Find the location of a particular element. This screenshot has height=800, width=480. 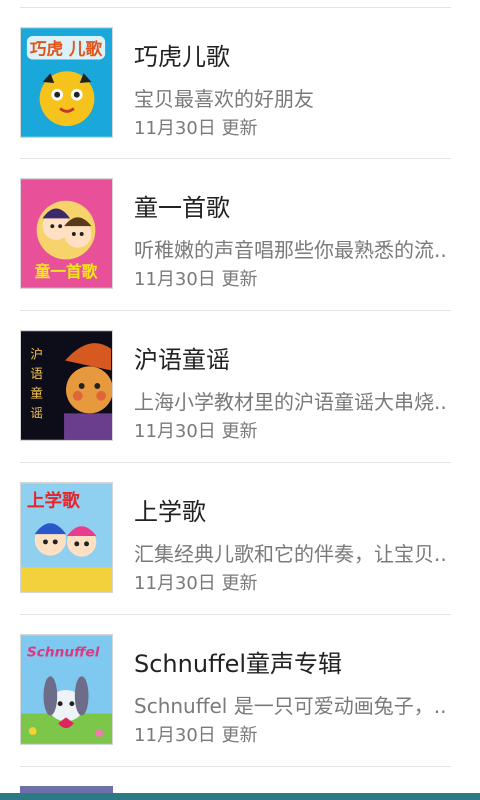

divider is located at coordinates (235, 766).